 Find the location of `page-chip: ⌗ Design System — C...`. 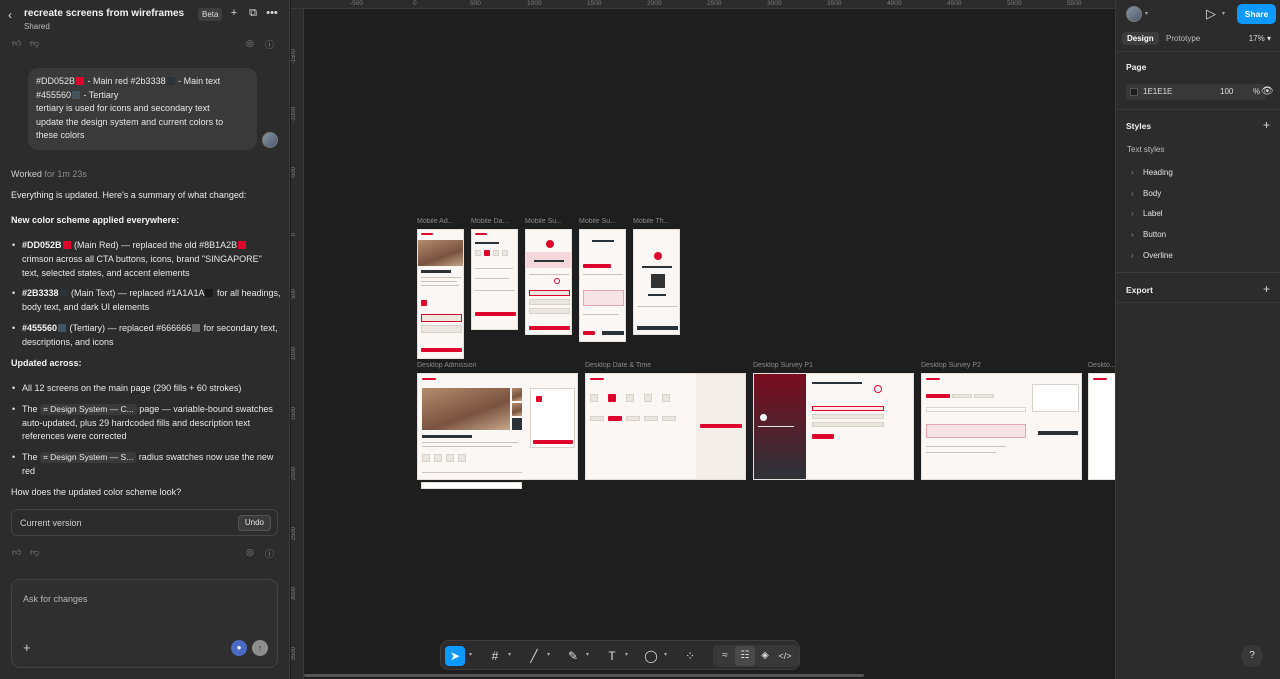

page-chip: ⌗ Design System — C... is located at coordinates (88, 409).